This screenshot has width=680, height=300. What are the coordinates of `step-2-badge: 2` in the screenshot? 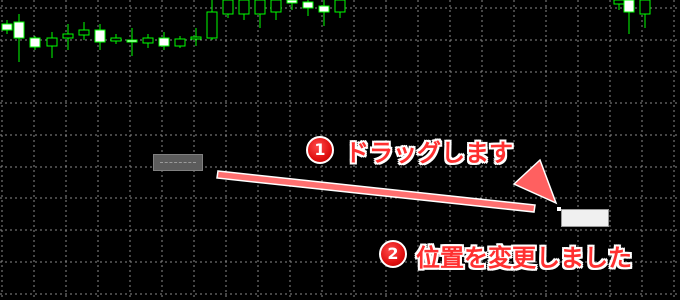 It's located at (393, 254).